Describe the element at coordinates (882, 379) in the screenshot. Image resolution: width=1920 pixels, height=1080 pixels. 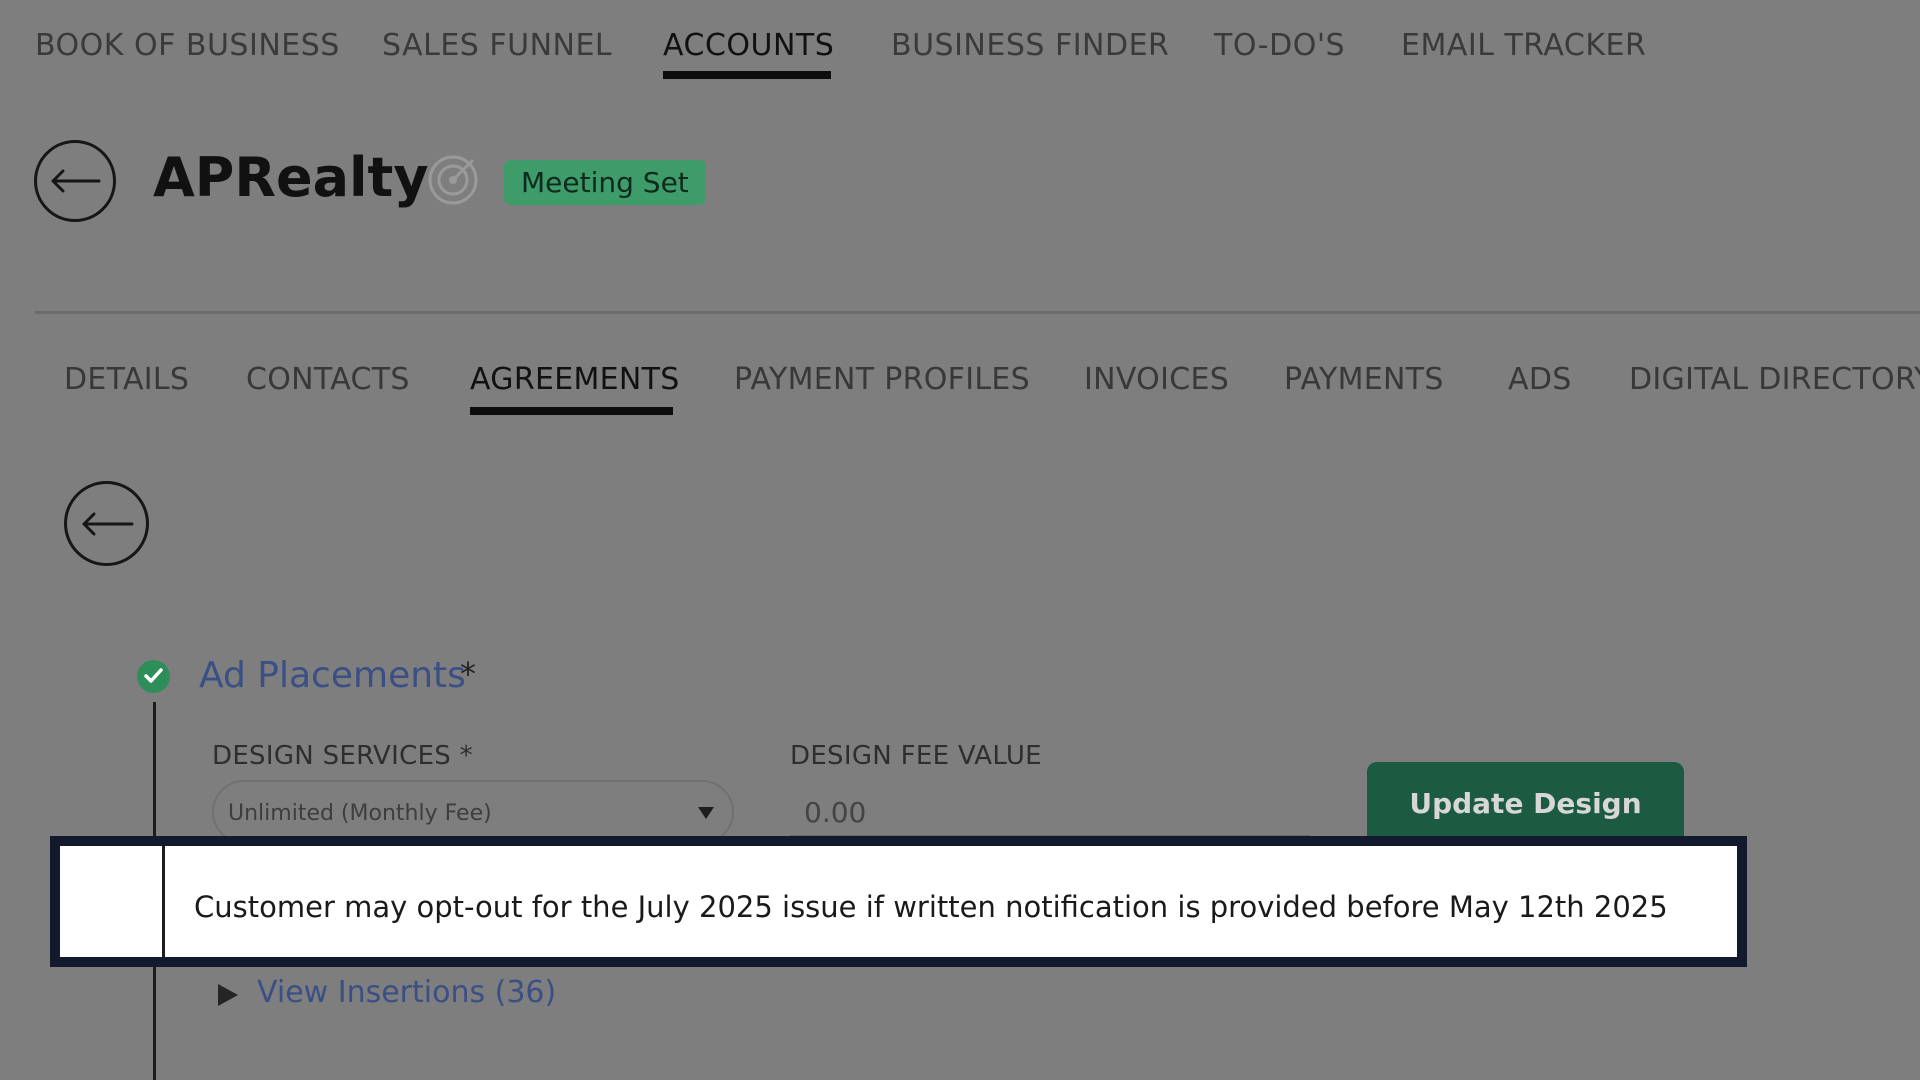
I see `tab-payment-profiles: PAYMENT PROFILES` at that location.